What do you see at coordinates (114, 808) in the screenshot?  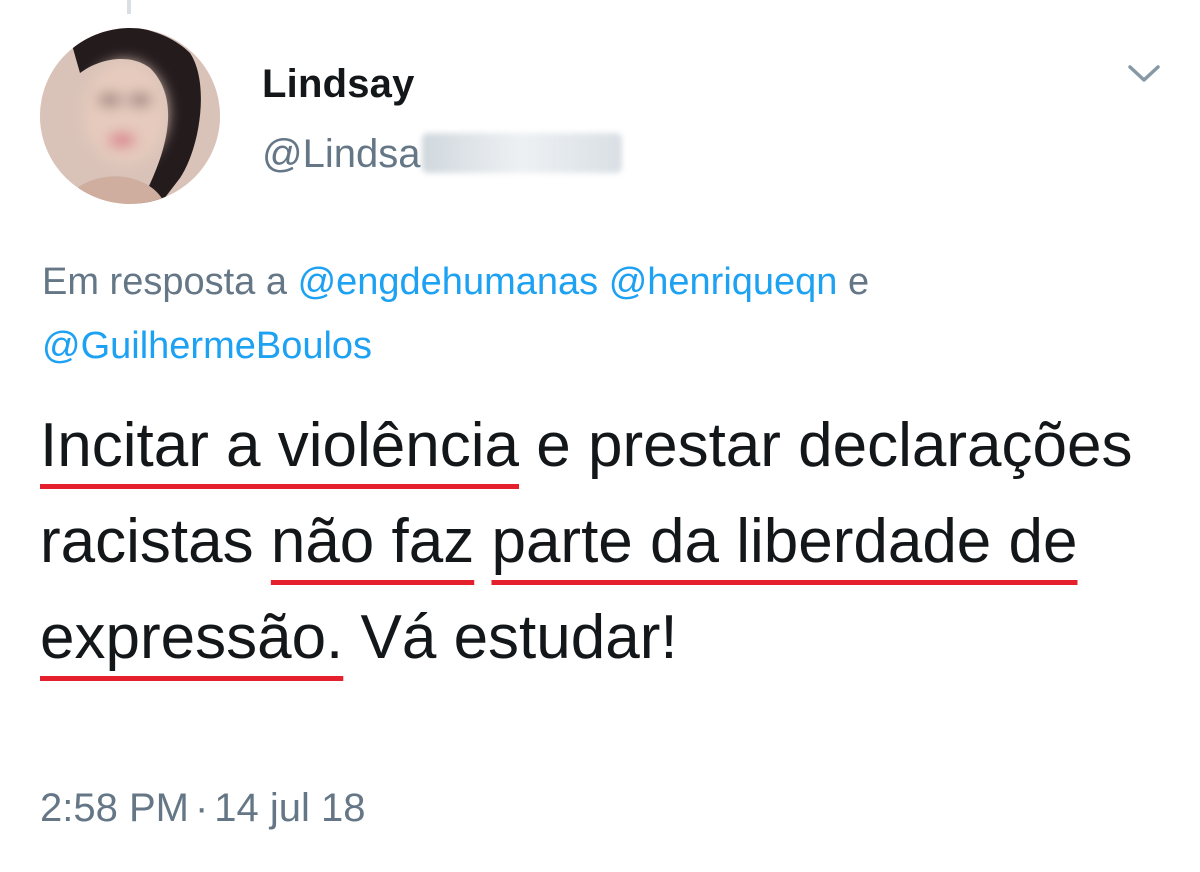 I see `tweet-time: 2:58 PM` at bounding box center [114, 808].